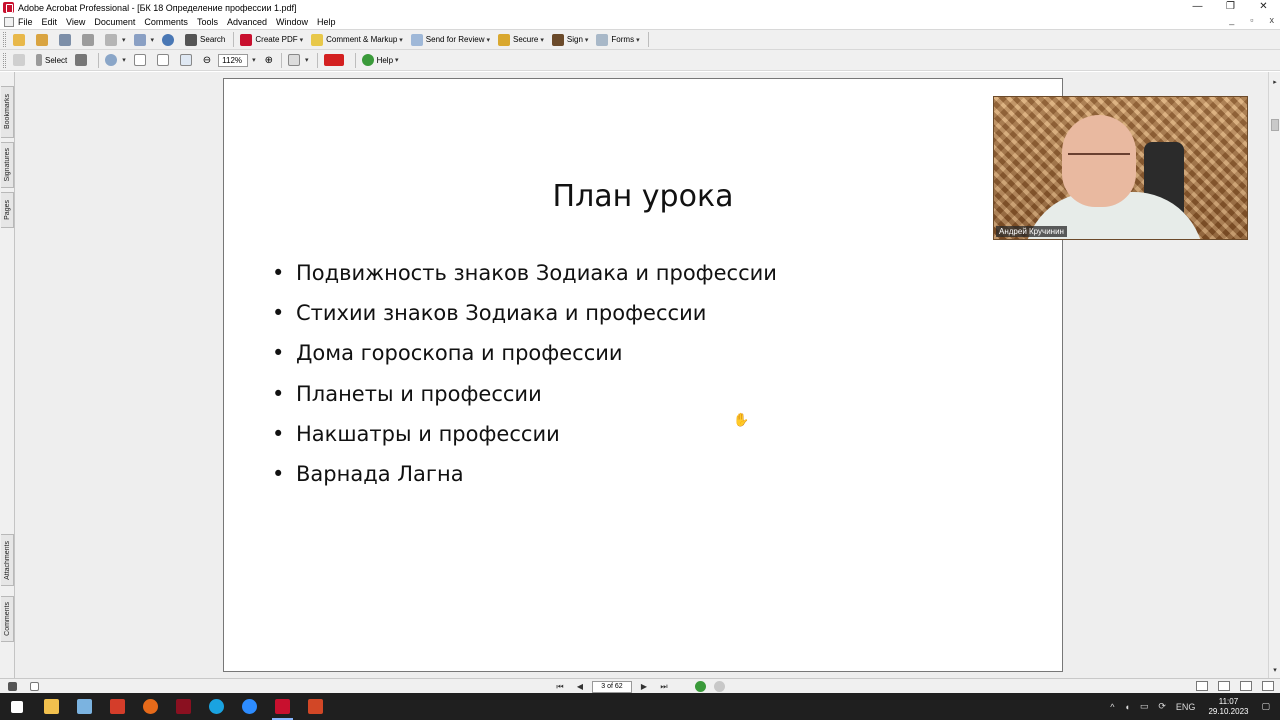 This screenshot has height=720, width=1280. Describe the element at coordinates (7, 210) in the screenshot. I see `tab-pages: Pages` at that location.